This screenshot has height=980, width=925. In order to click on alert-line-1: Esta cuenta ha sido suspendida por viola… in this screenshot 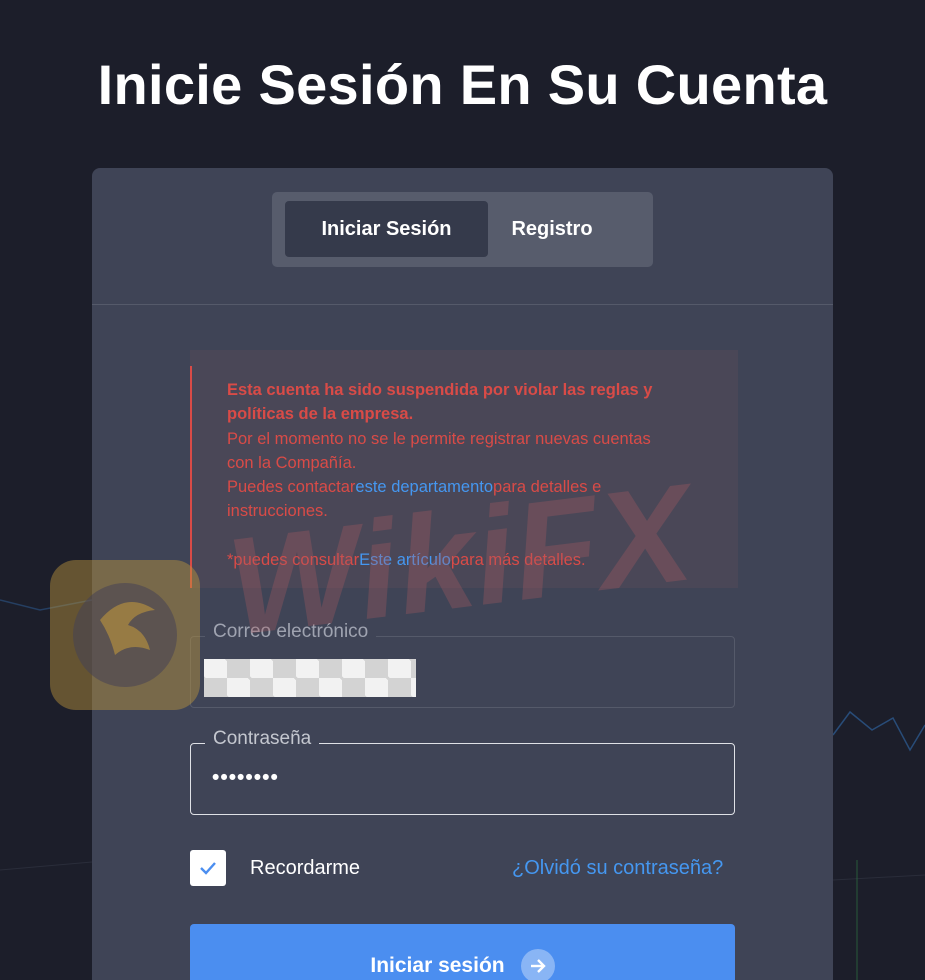, I will do `click(440, 390)`.